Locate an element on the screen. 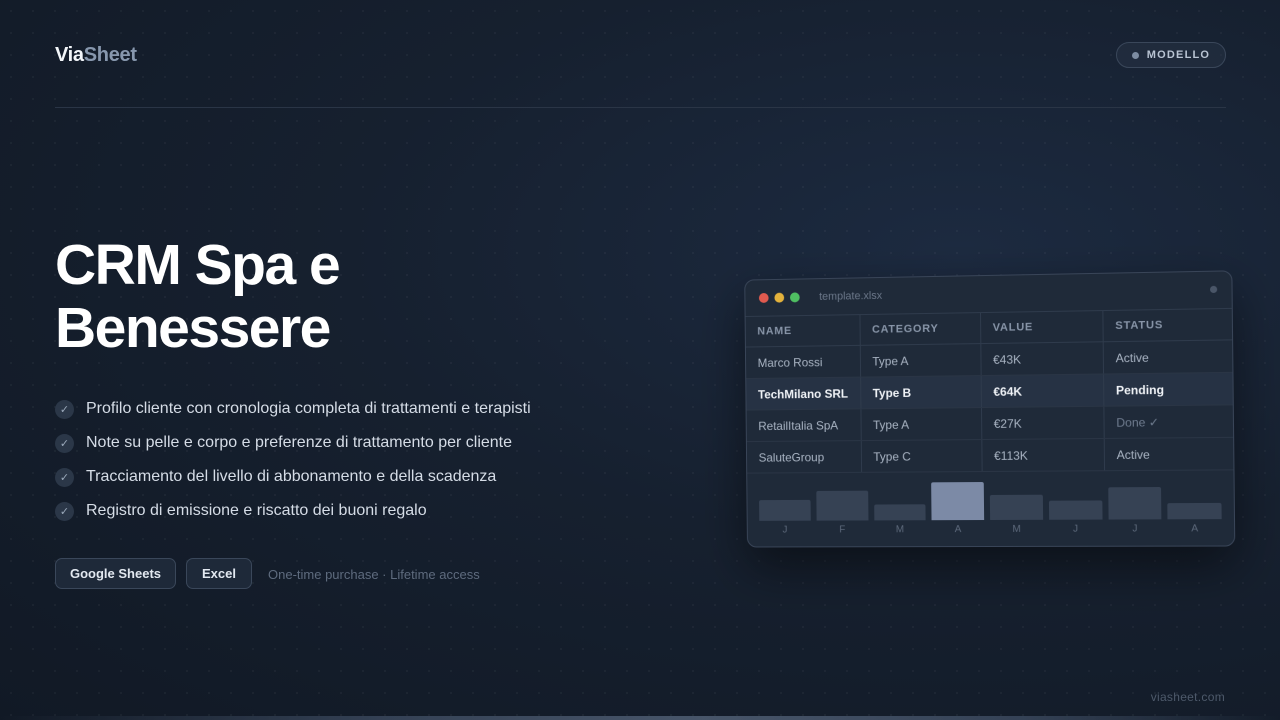 The image size is (1280, 720). maximize-light-icon is located at coordinates (795, 297).